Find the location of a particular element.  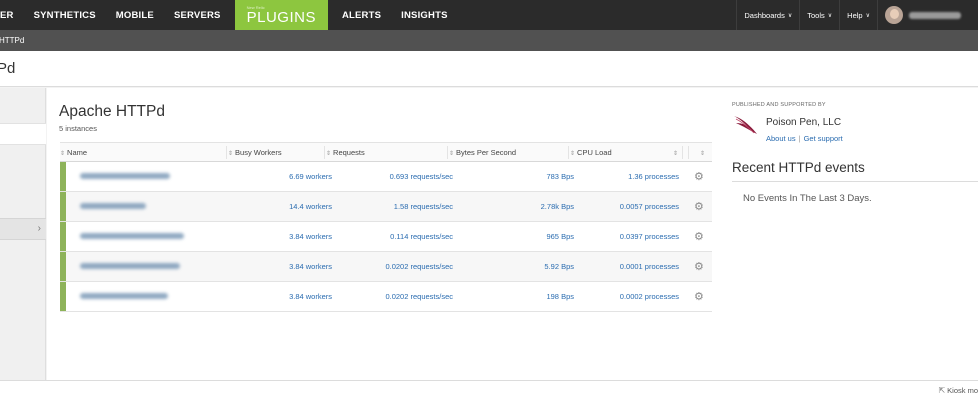

page-title-bar: Pd is located at coordinates (489, 69).